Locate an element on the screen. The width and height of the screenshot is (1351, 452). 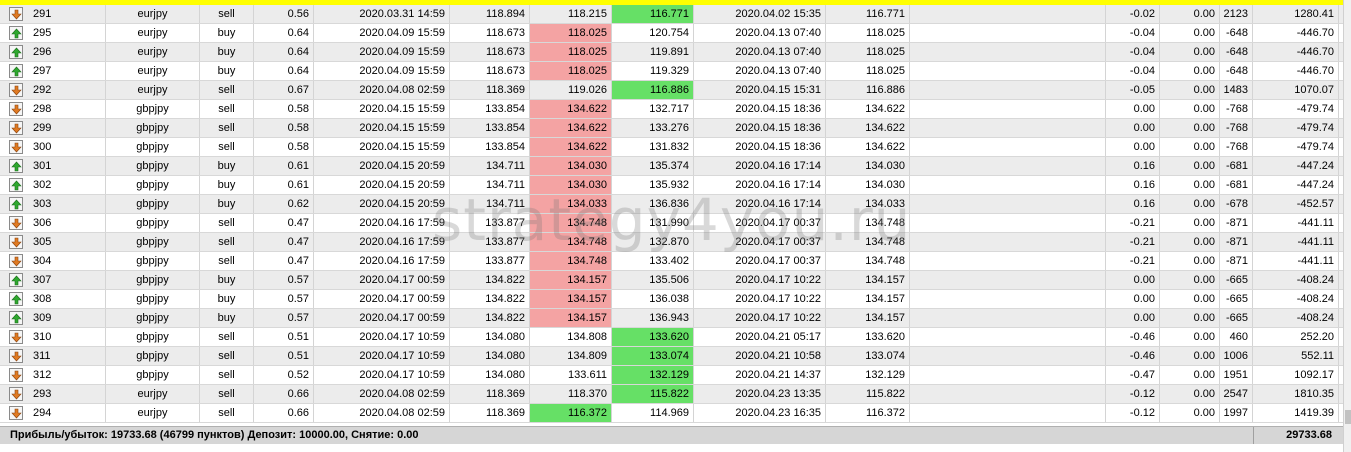
cell-lots: 0.67 is located at coordinates (284, 90).